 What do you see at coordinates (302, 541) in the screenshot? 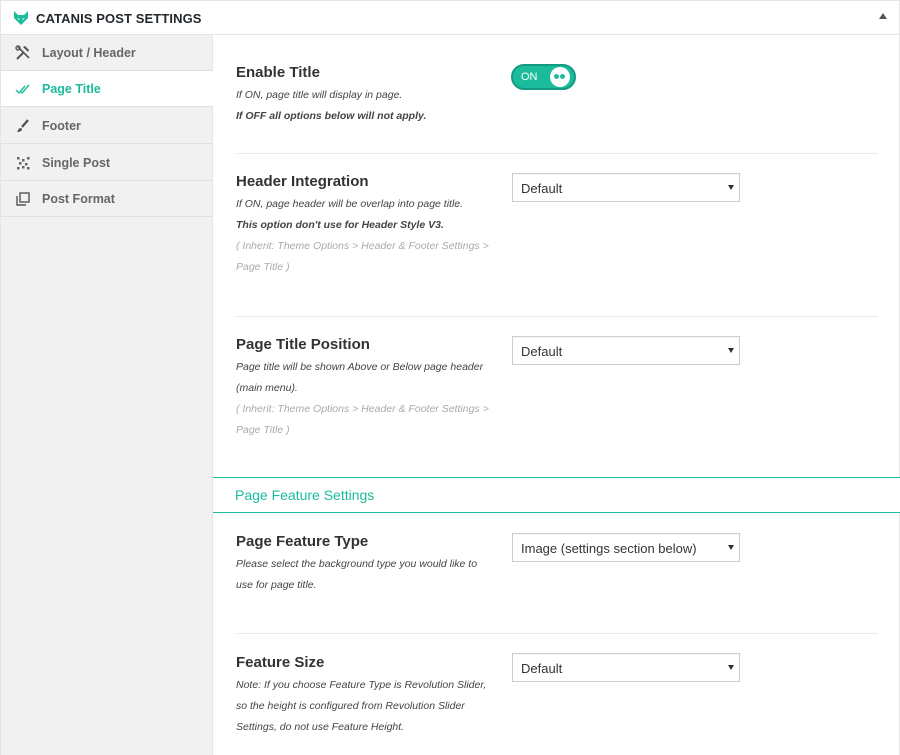
I see `page-feature-type-label: Page Feature Type` at bounding box center [302, 541].